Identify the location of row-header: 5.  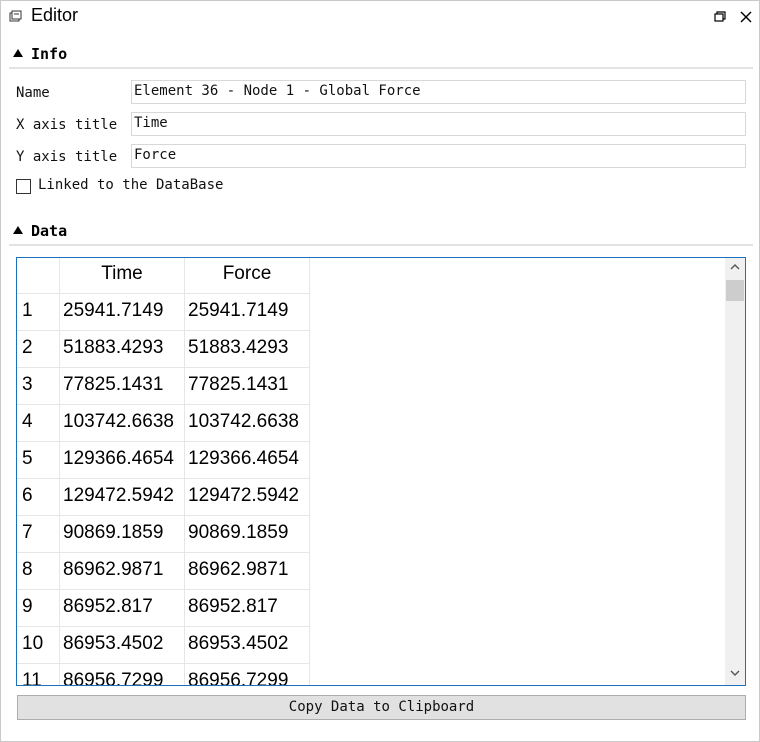
(38, 460).